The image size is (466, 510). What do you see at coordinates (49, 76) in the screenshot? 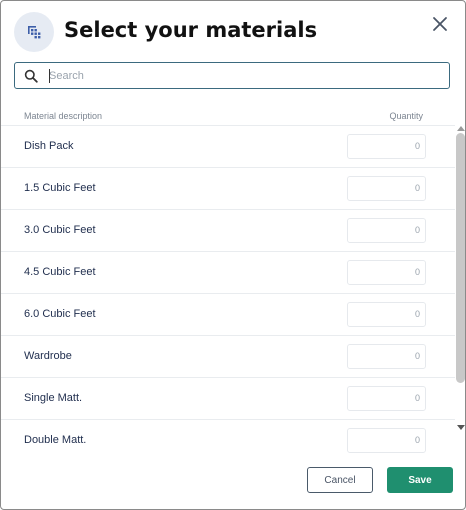
I see `text-caret` at bounding box center [49, 76].